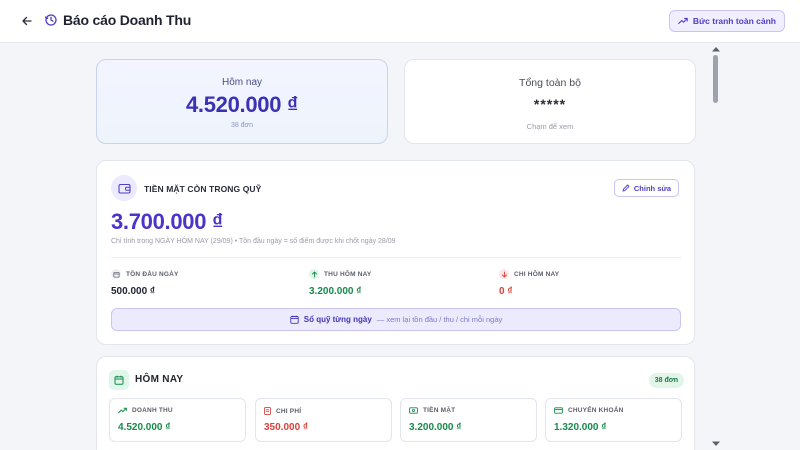 The image size is (800, 450). I want to click on stat-value: 3.200.000 ₫, so click(435, 427).